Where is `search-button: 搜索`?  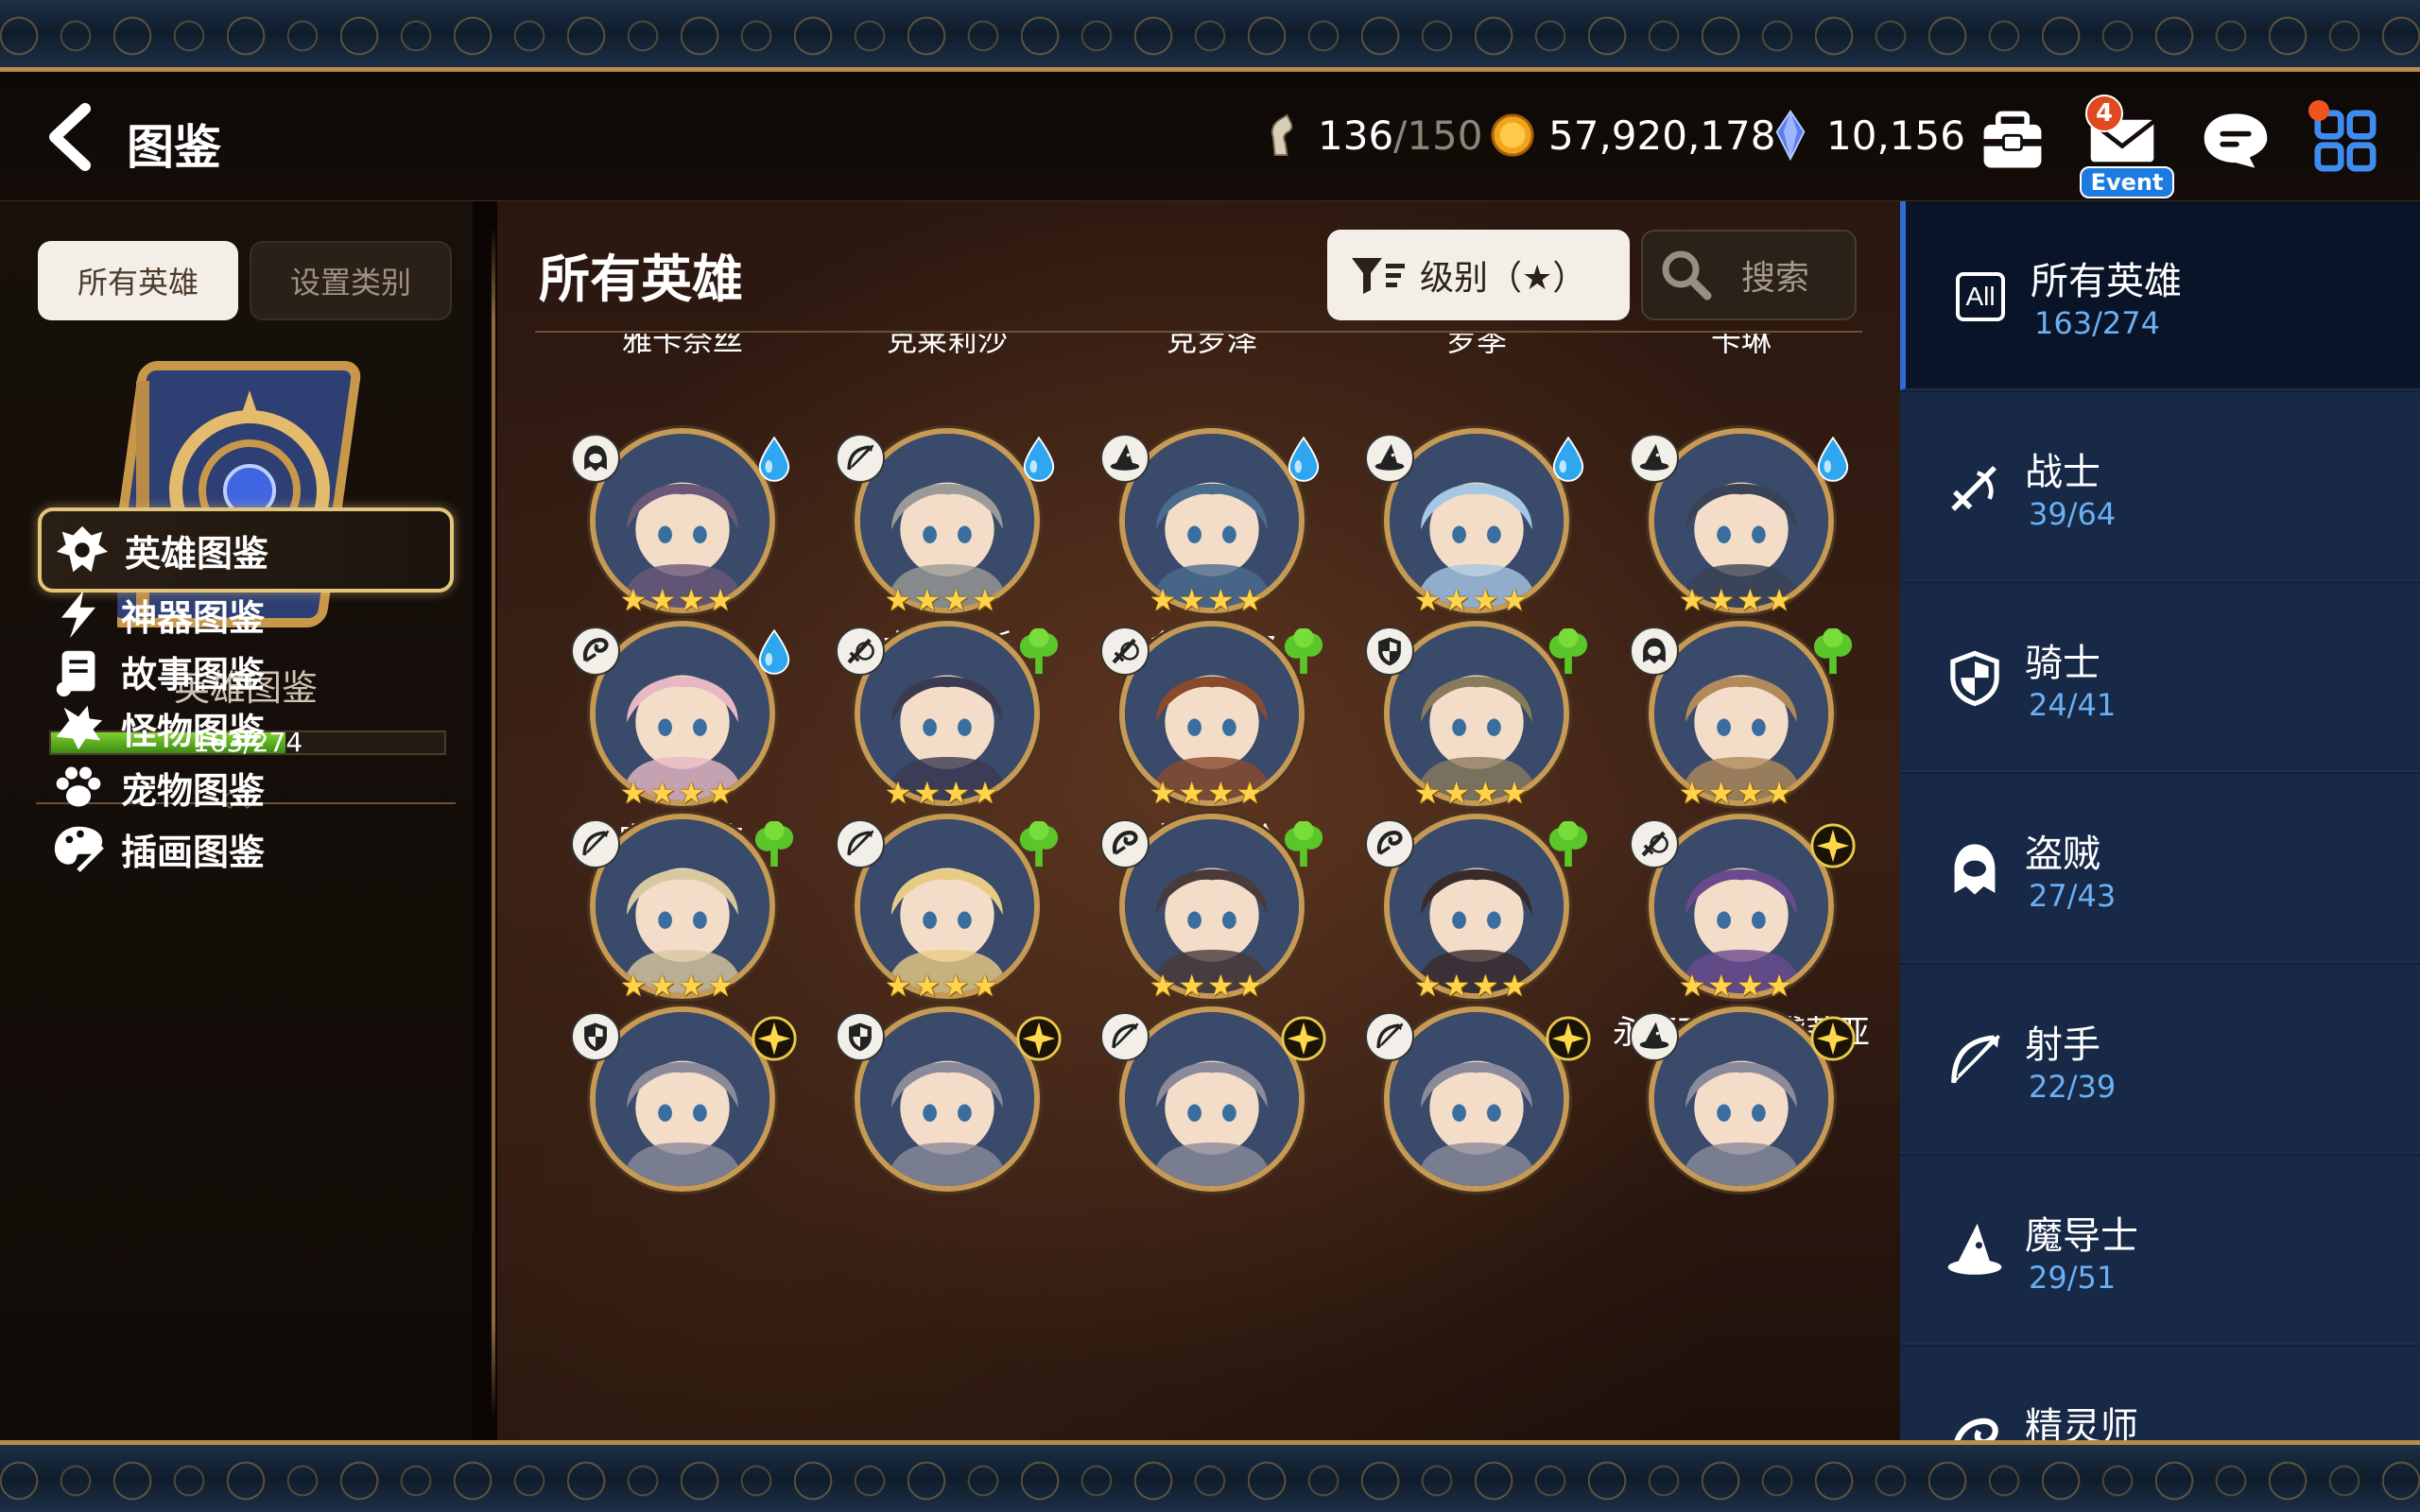
search-button: 搜索 is located at coordinates (1749, 275).